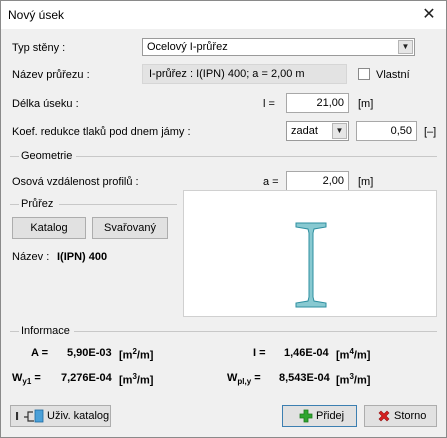 The width and height of the screenshot is (447, 438). I want to click on prurez-divider-left, so click(14, 204).